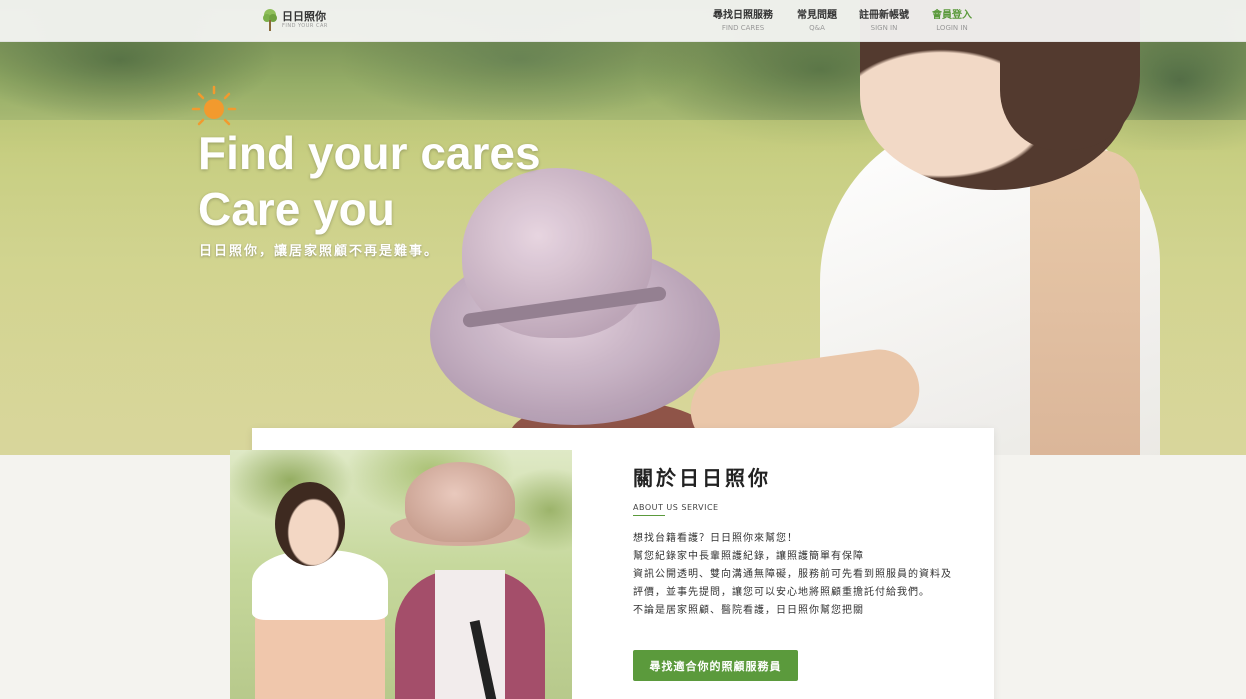 The width and height of the screenshot is (1246, 699). I want to click on nav-find-cares: 尋找日照服務 FIND CARES, so click(743, 21).